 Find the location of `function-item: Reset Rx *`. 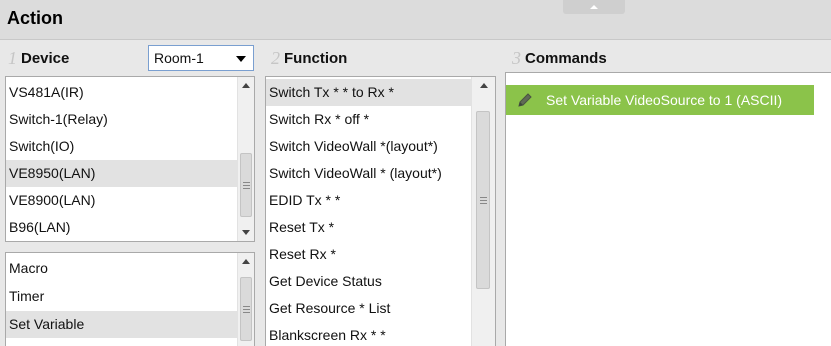

function-item: Reset Rx * is located at coordinates (368, 254).